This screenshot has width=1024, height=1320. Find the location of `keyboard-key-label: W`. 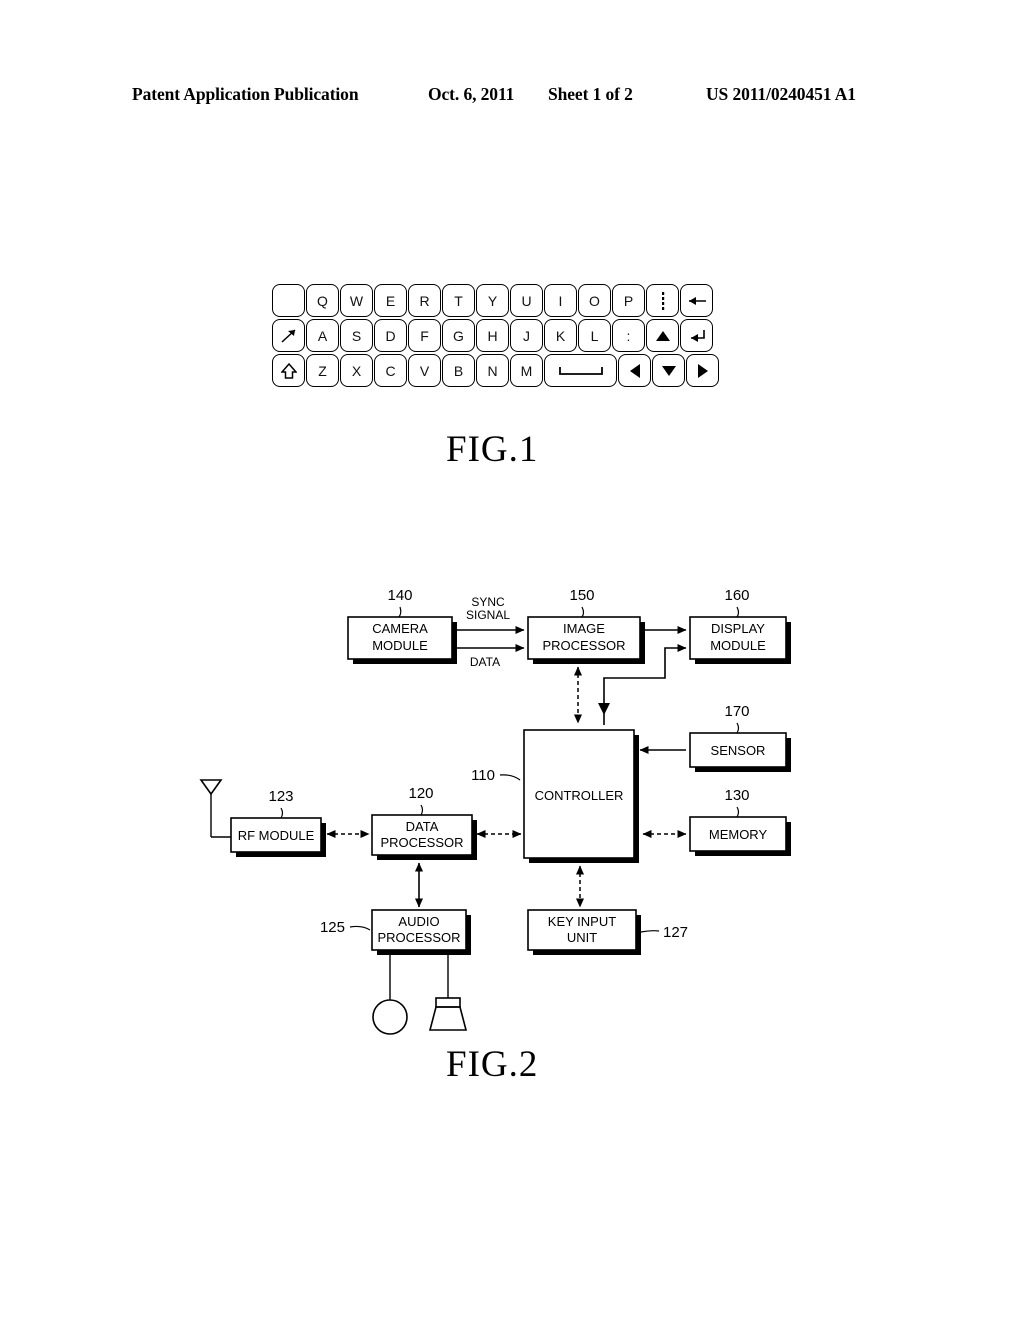

keyboard-key-label: W is located at coordinates (356, 300).